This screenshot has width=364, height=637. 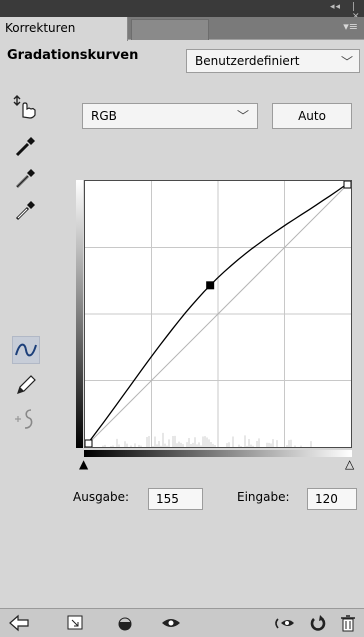 I want to click on preset-value: Benutzerdefiniert, so click(x=247, y=61).